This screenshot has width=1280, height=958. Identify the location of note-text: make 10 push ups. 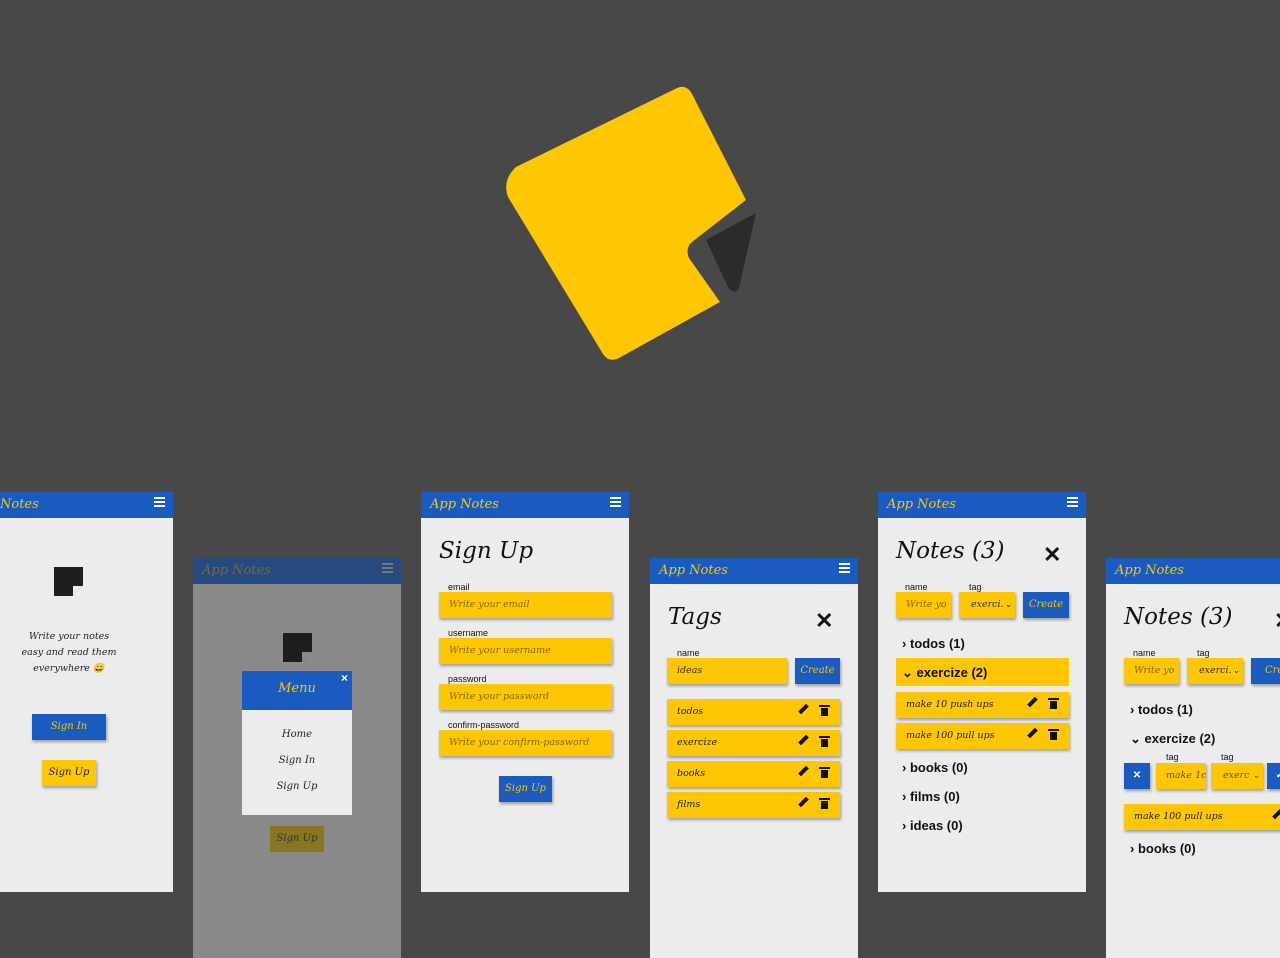
(950, 704).